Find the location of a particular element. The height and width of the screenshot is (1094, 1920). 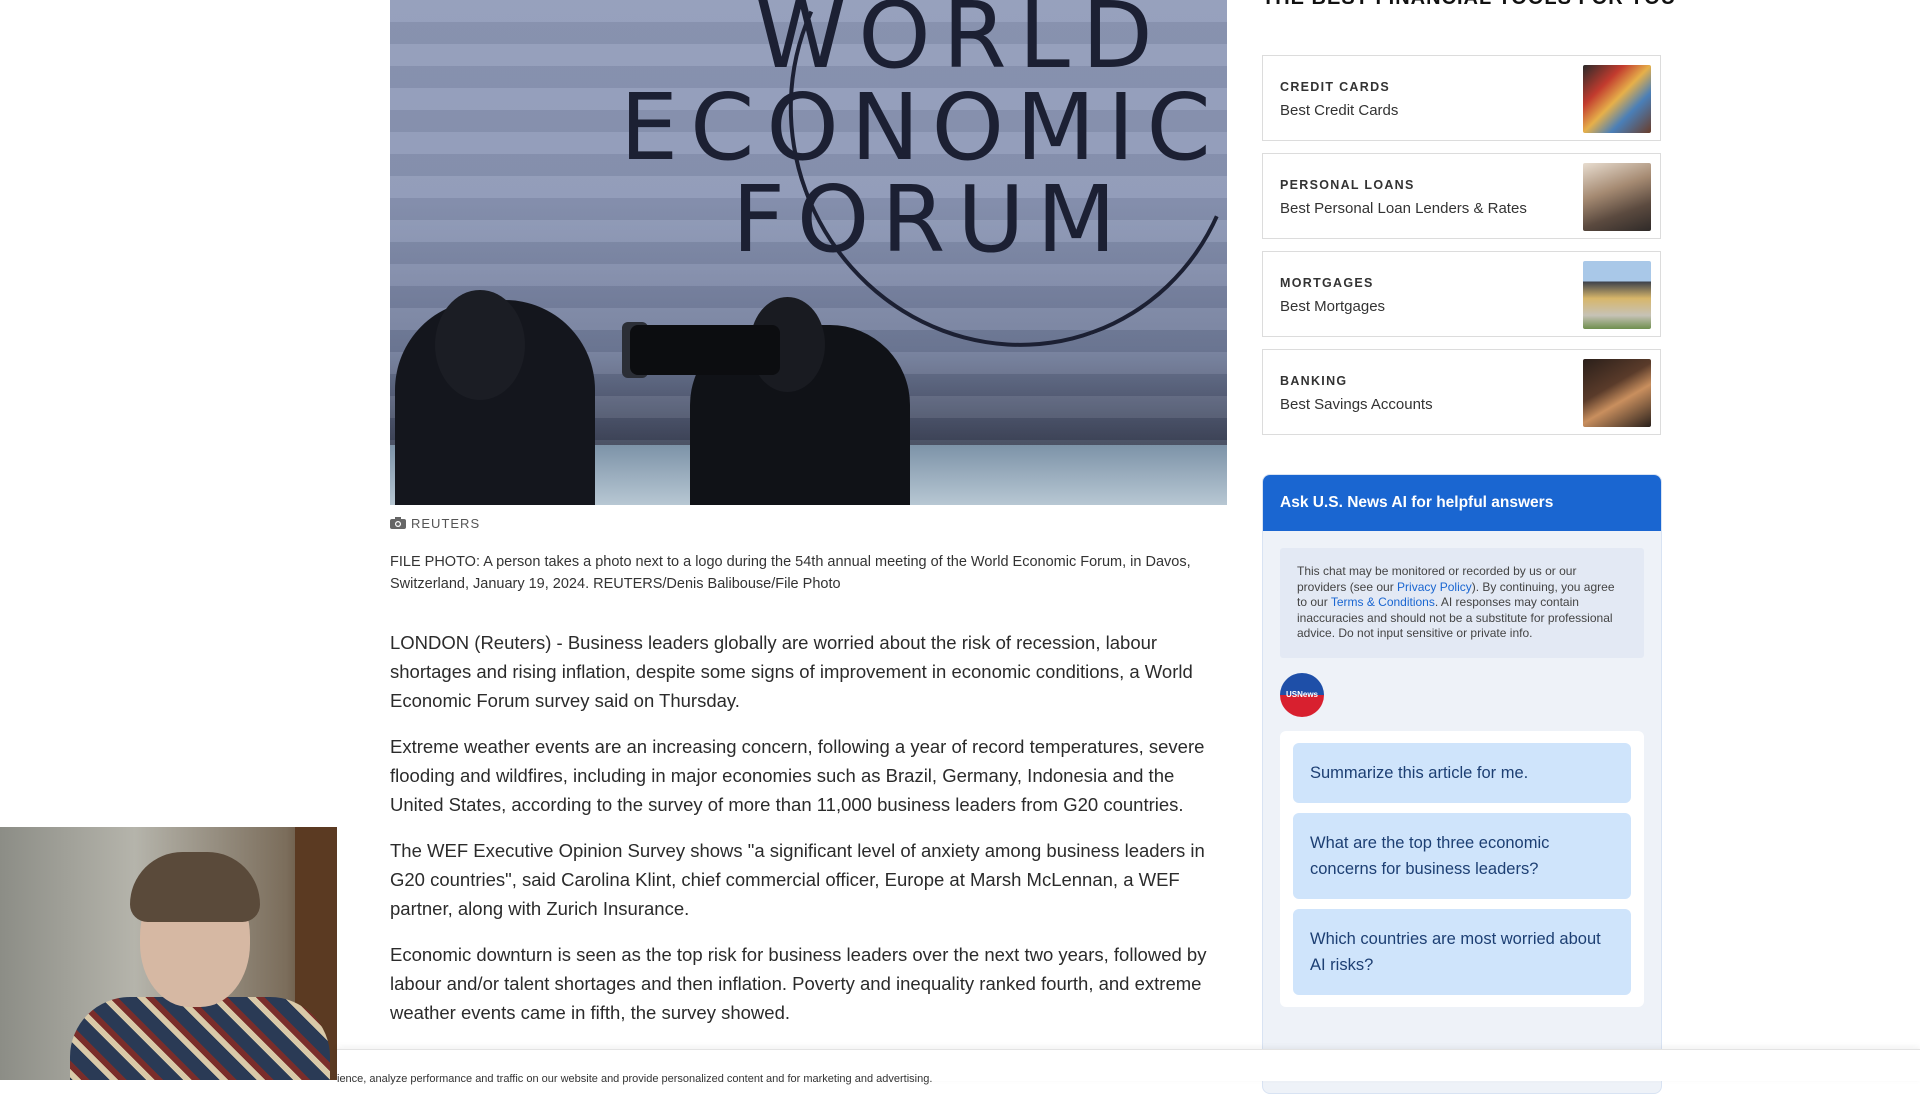

tool-category: MORTGAGES is located at coordinates (1327, 283).